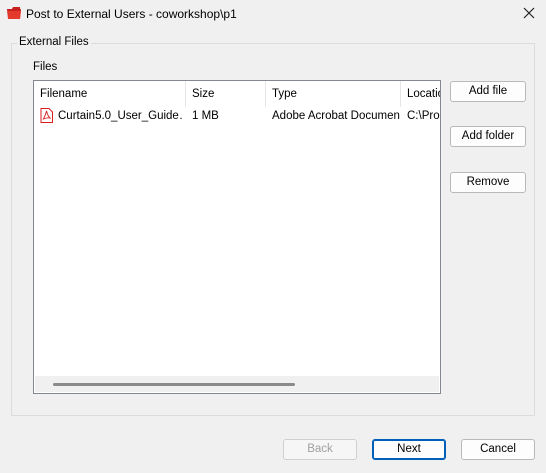  I want to click on next-button: Next, so click(409, 449).